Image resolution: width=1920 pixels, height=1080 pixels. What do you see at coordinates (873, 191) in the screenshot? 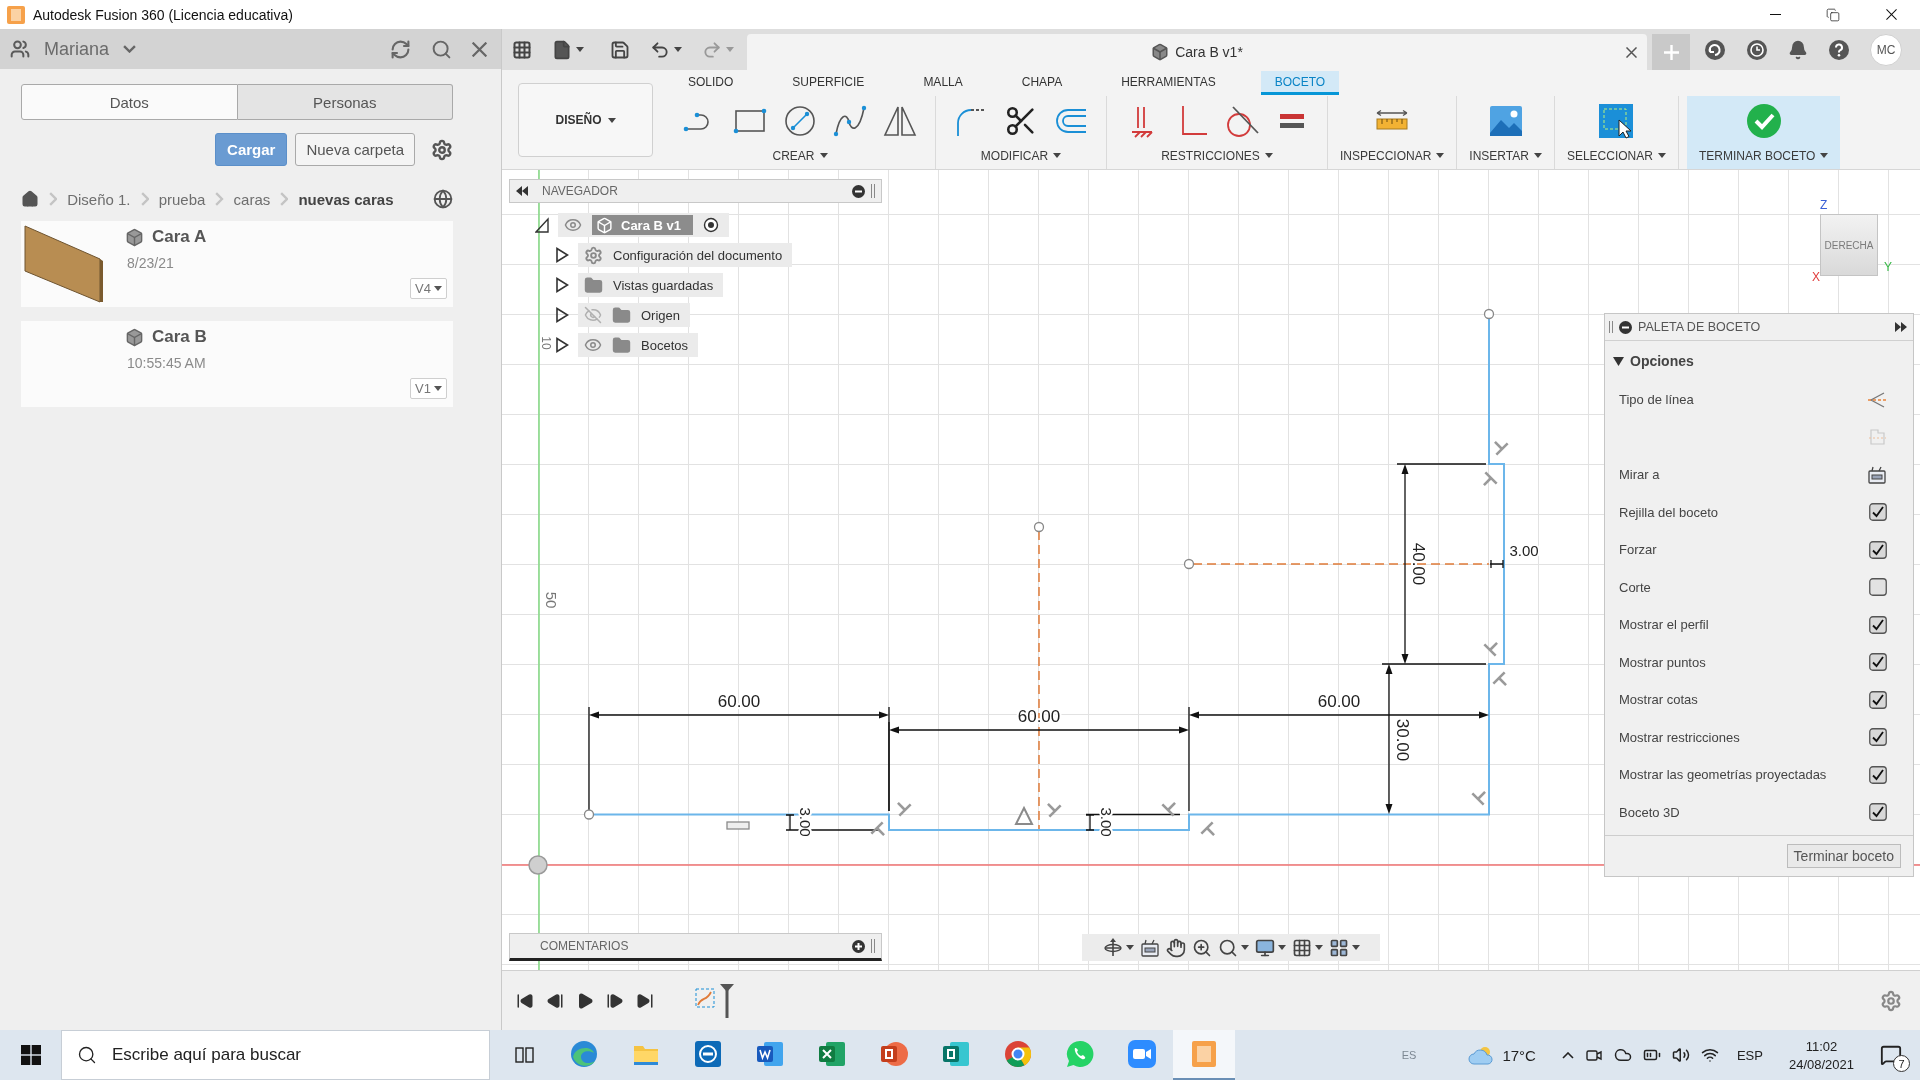
I see `grip-icon` at bounding box center [873, 191].